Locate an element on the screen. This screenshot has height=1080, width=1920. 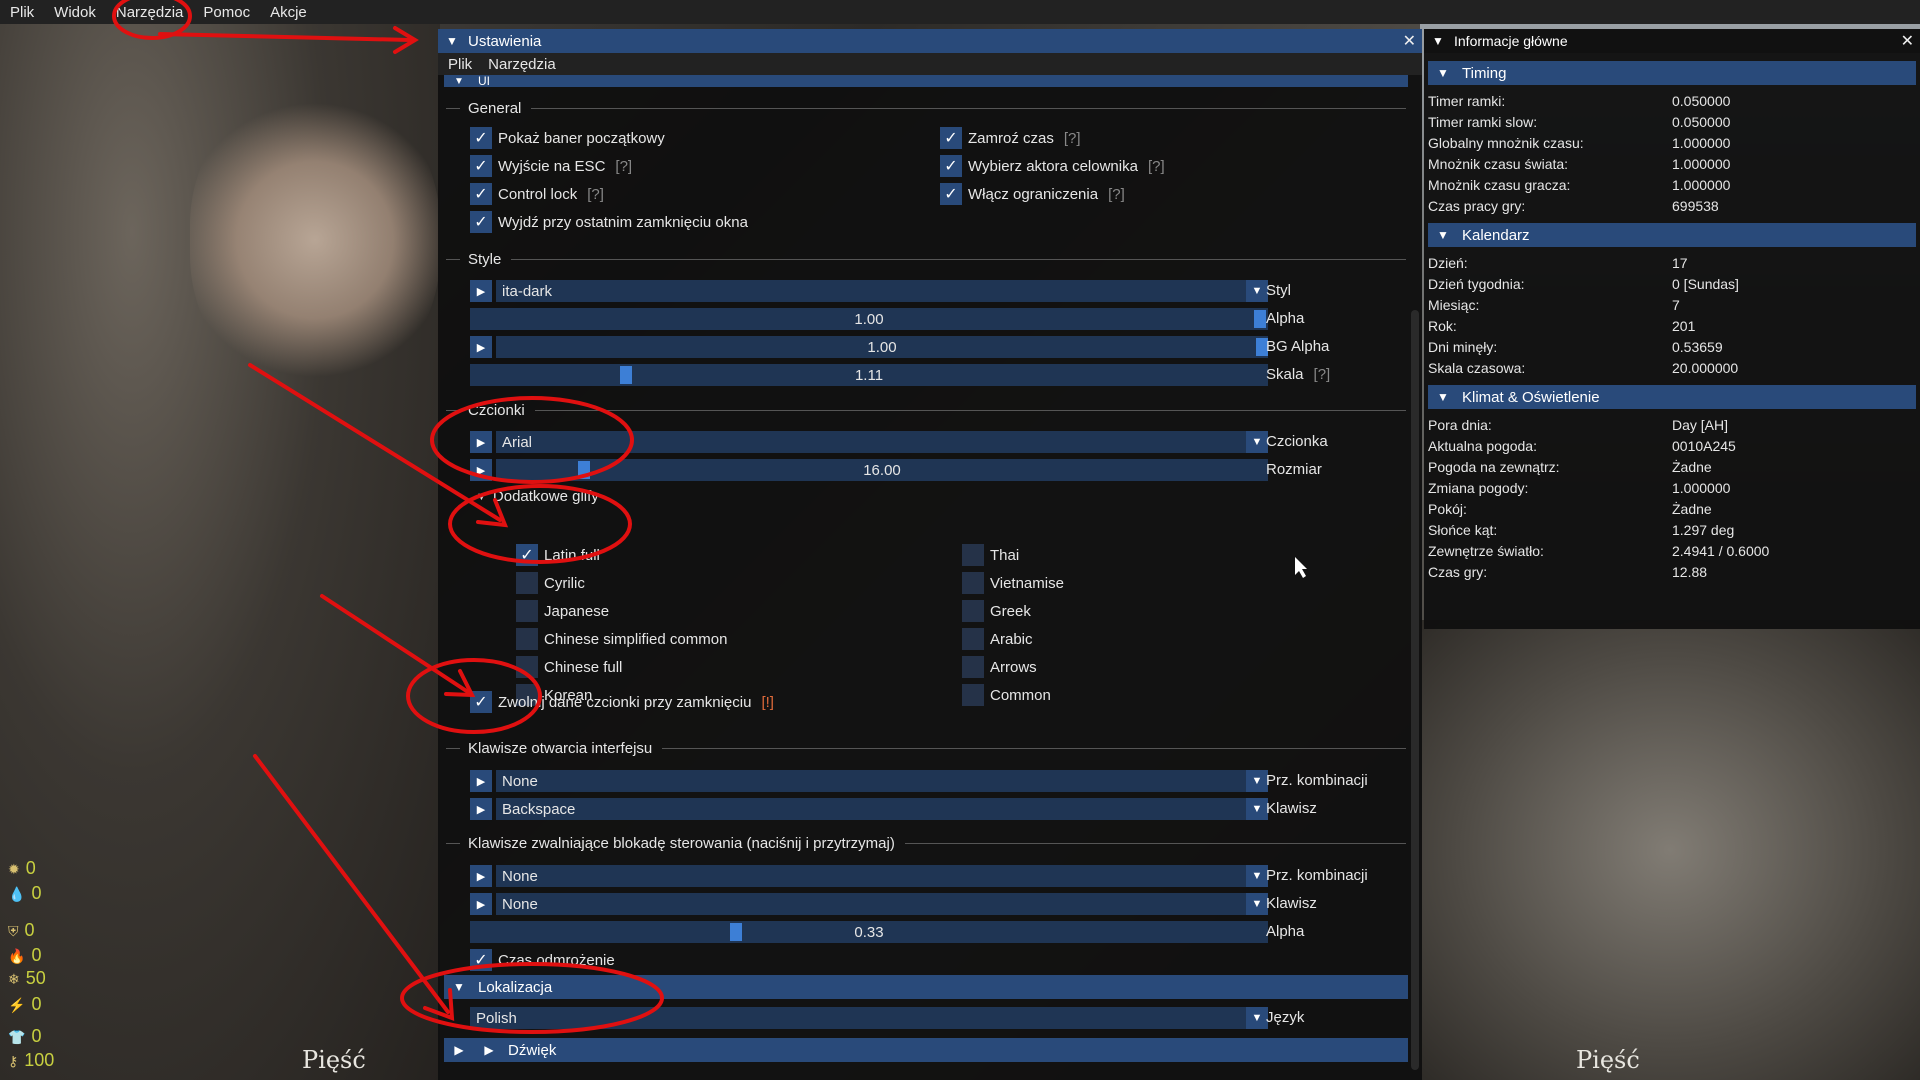
checkbox-limits: ✓ Włącz ograniczenia [?] is located at coordinates (1032, 194).